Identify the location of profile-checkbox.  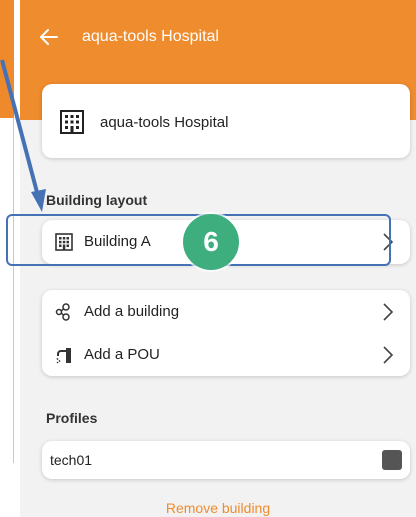
(392, 460).